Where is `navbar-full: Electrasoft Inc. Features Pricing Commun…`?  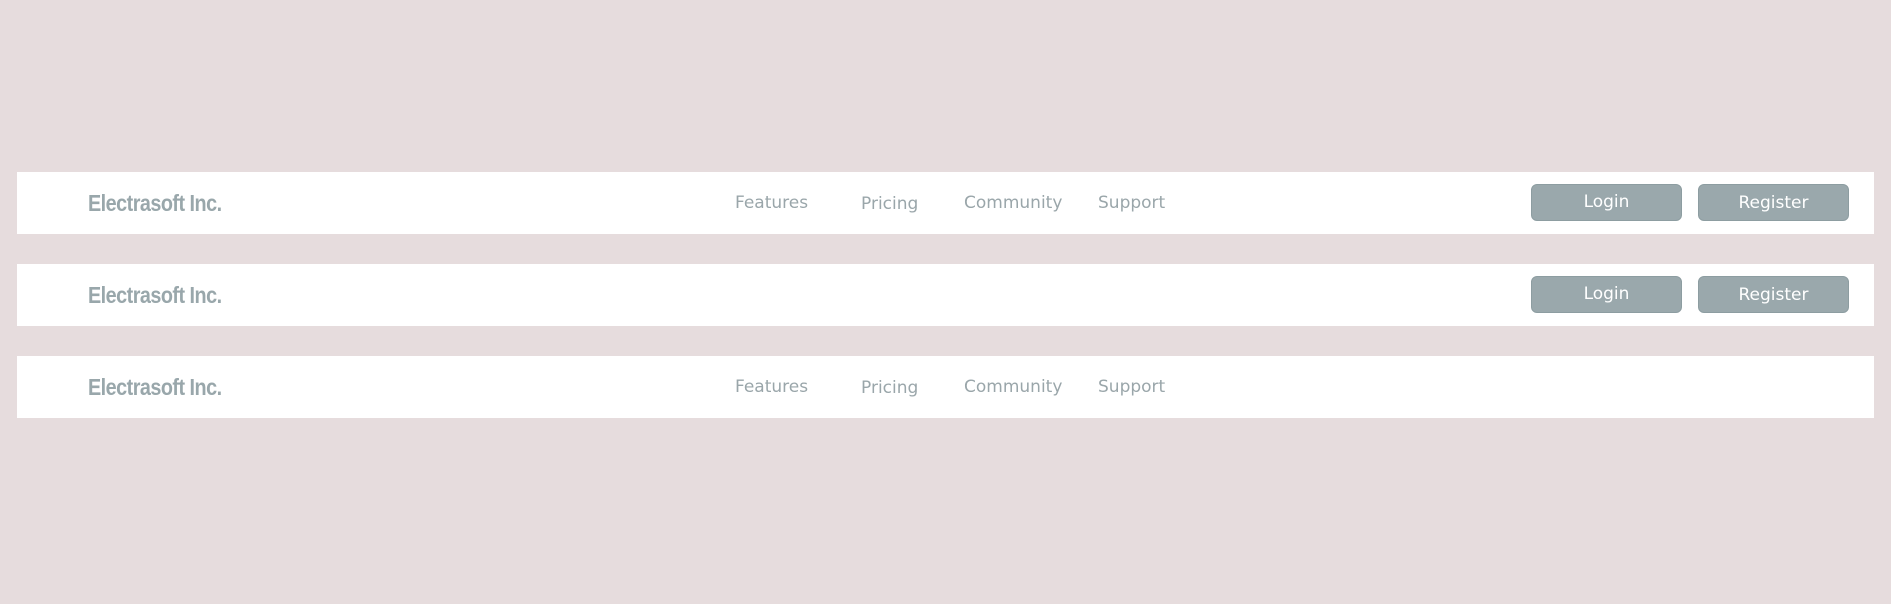 navbar-full: Electrasoft Inc. Features Pricing Commun… is located at coordinates (945, 203).